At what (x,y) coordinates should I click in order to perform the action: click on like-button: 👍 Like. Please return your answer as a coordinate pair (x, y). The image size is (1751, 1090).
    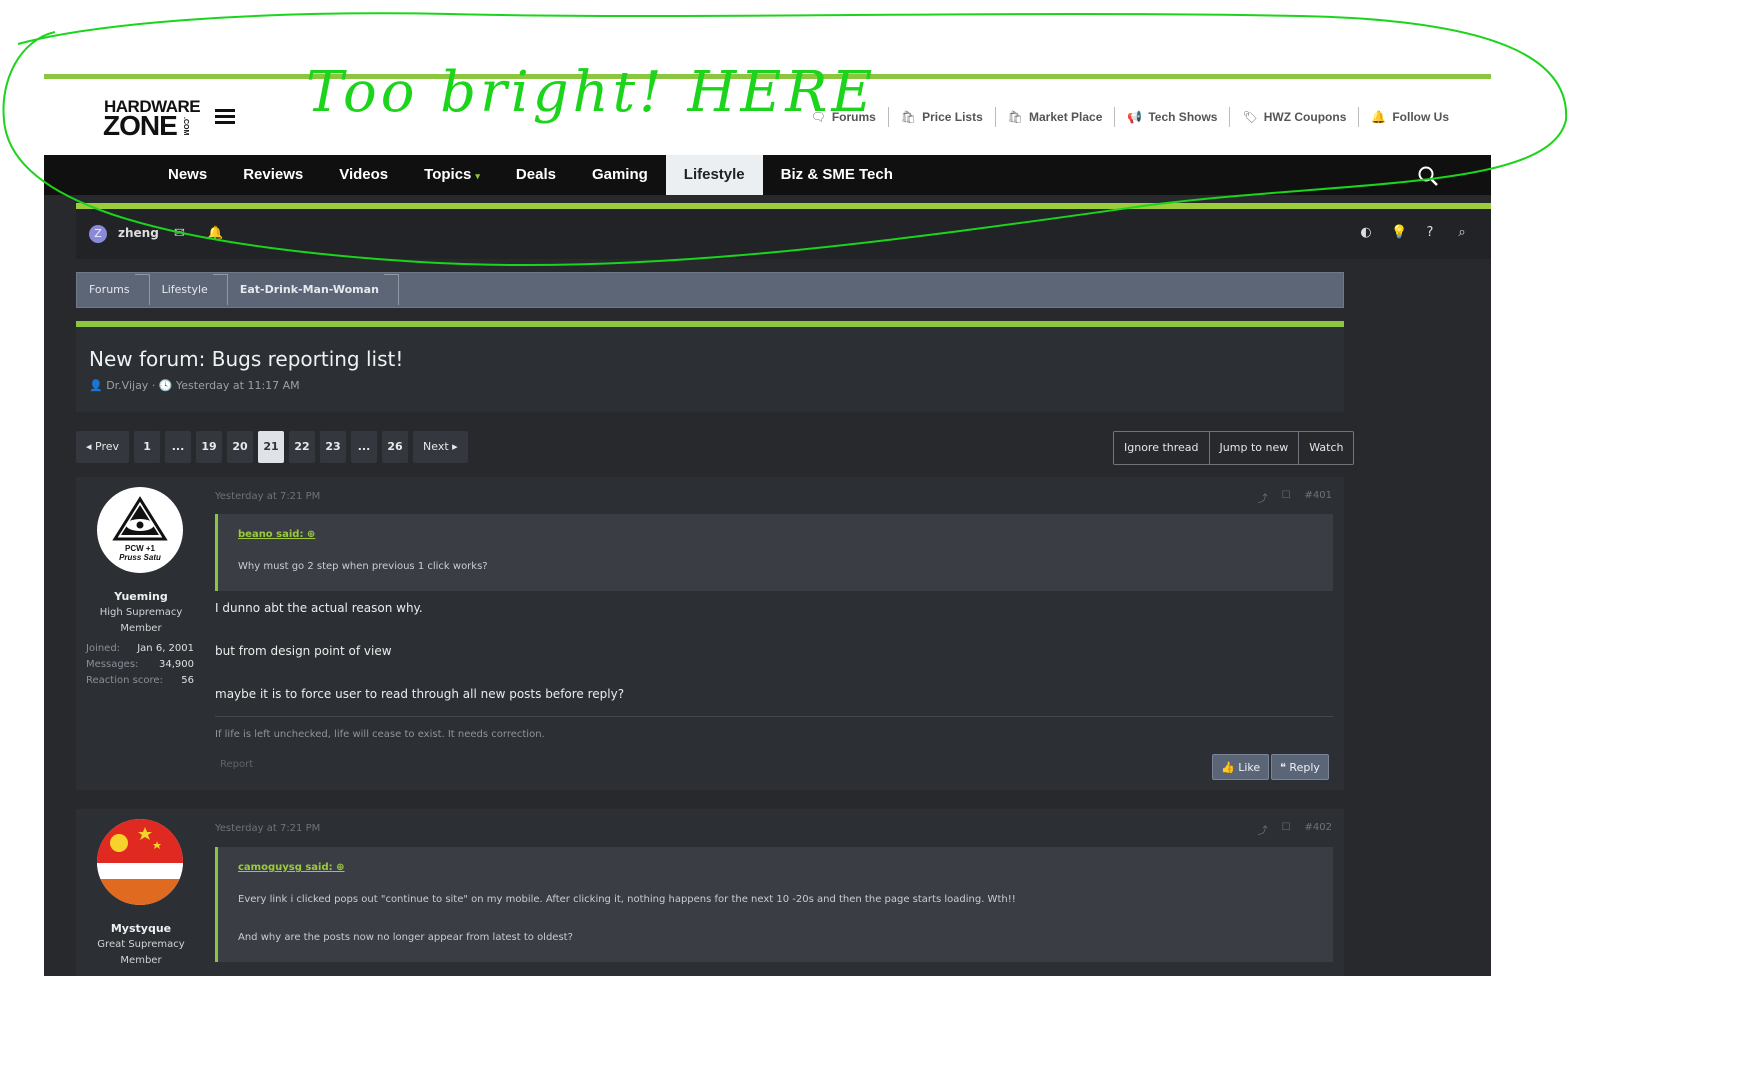
    Looking at the image, I should click on (1241, 767).